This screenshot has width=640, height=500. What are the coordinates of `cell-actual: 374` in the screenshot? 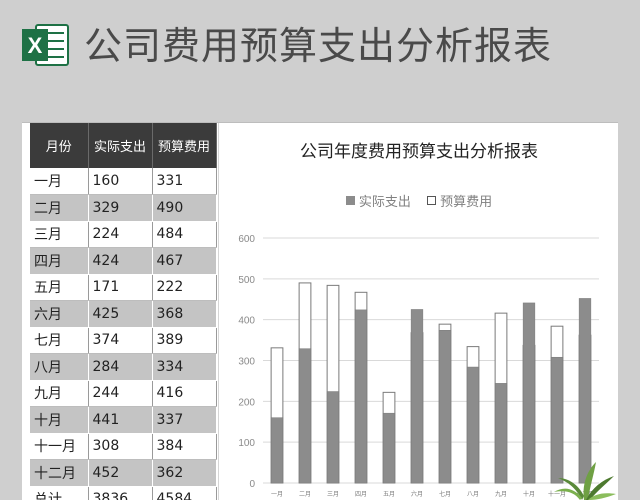 It's located at (120, 340).